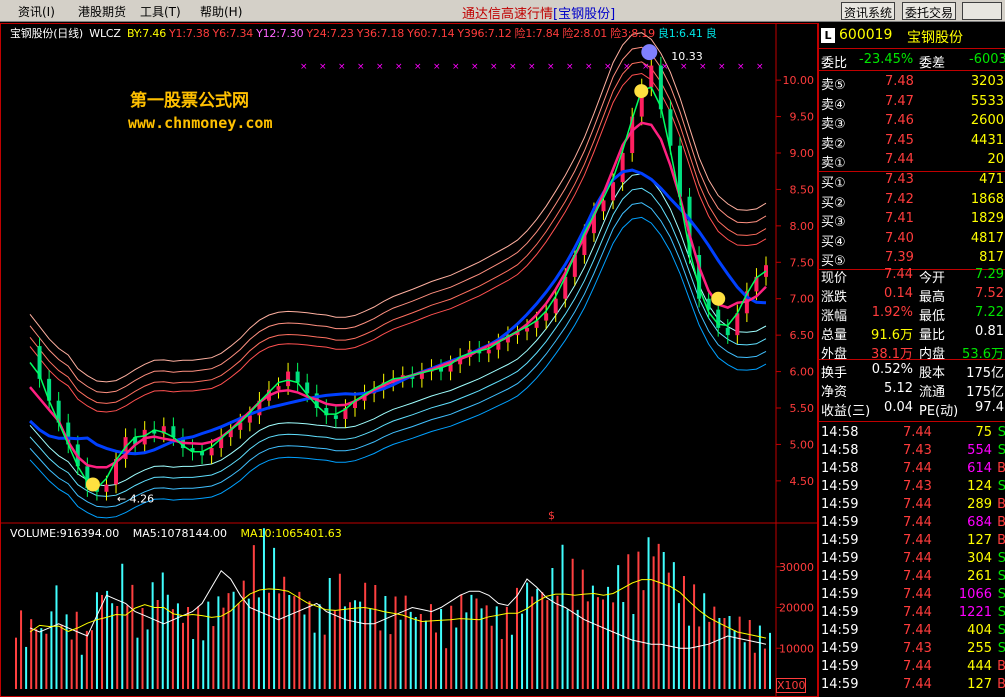 This screenshot has width=1005, height=697. What do you see at coordinates (912, 631) in the screenshot?
I see `tick-row: 14:59 7.44 404 S` at bounding box center [912, 631].